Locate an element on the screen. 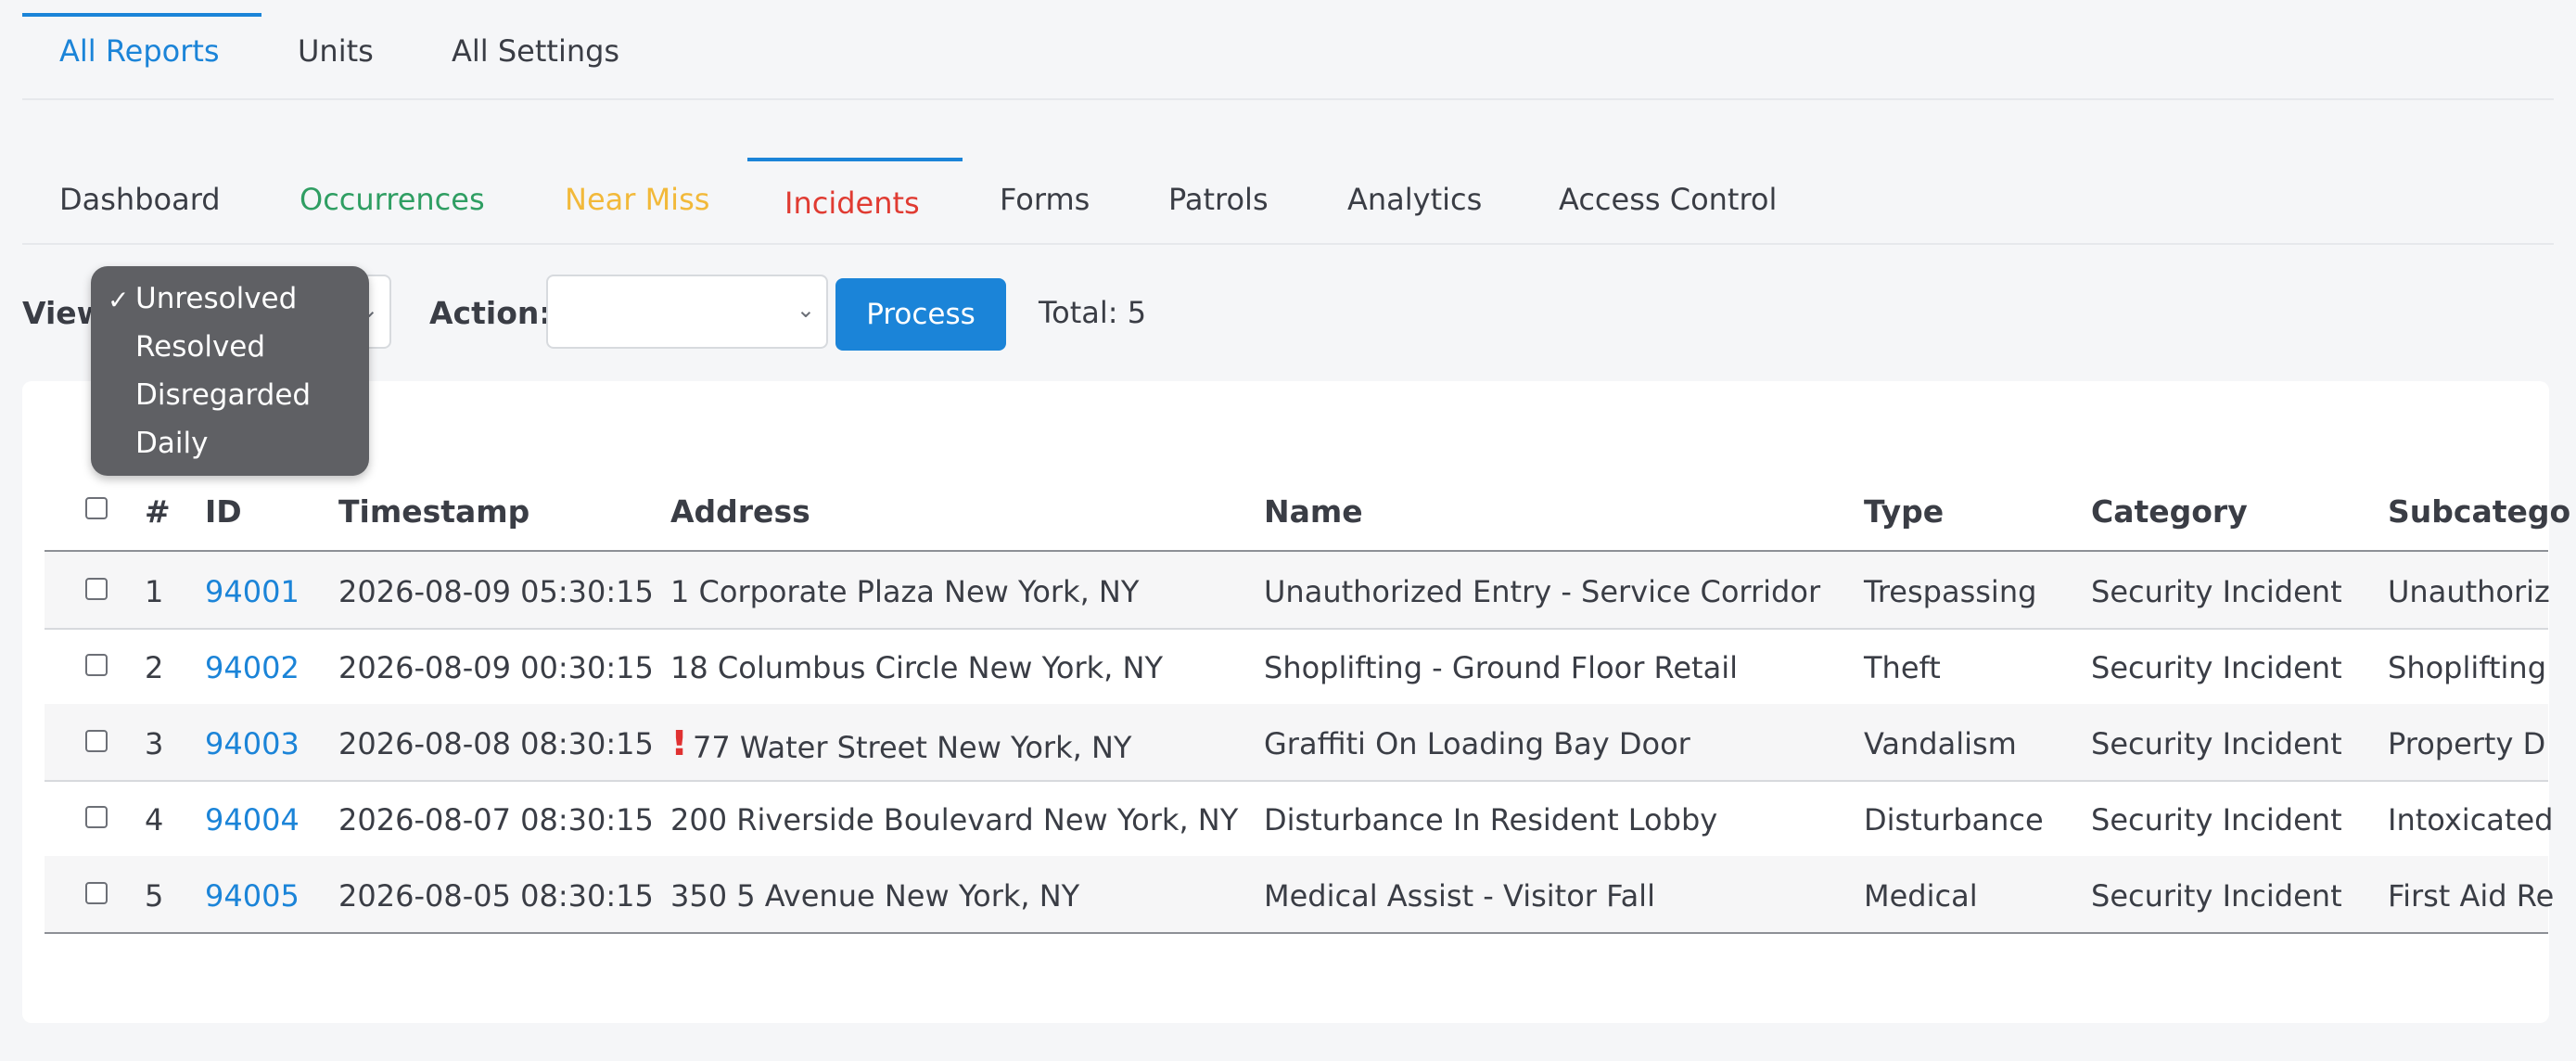 The image size is (2576, 1061). process-button: Process is located at coordinates (920, 314).